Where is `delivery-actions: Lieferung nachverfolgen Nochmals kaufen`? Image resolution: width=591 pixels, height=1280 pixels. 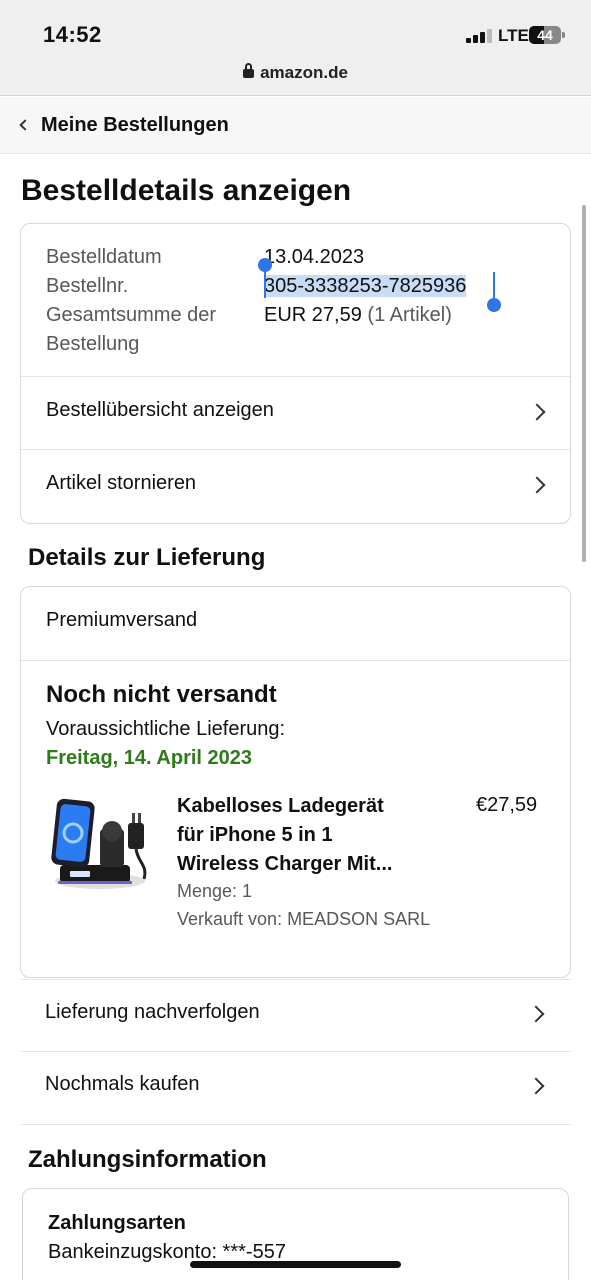 delivery-actions: Lieferung nachverfolgen Nochmals kaufen is located at coordinates (295, 1052).